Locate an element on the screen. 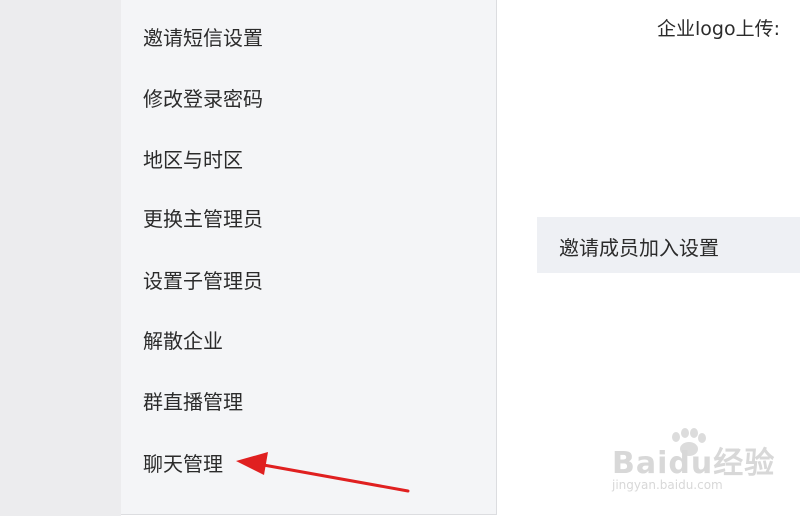 Image resolution: width=800 pixels, height=516 pixels. watermark-url: jingyan.baidu.com is located at coordinates (667, 485).